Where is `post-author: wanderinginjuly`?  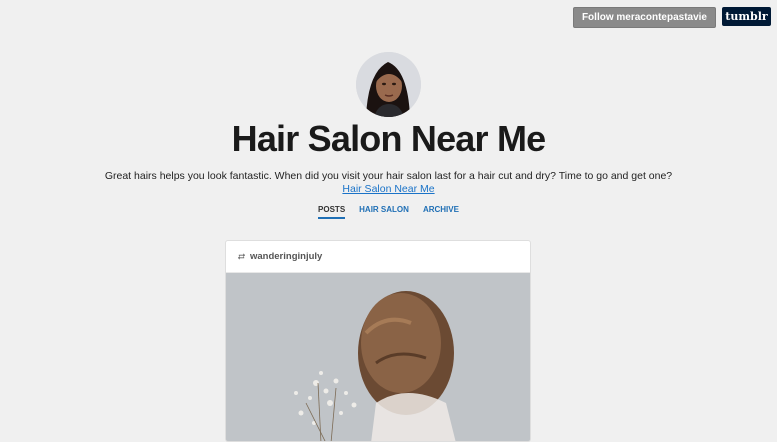 post-author: wanderinginjuly is located at coordinates (286, 256).